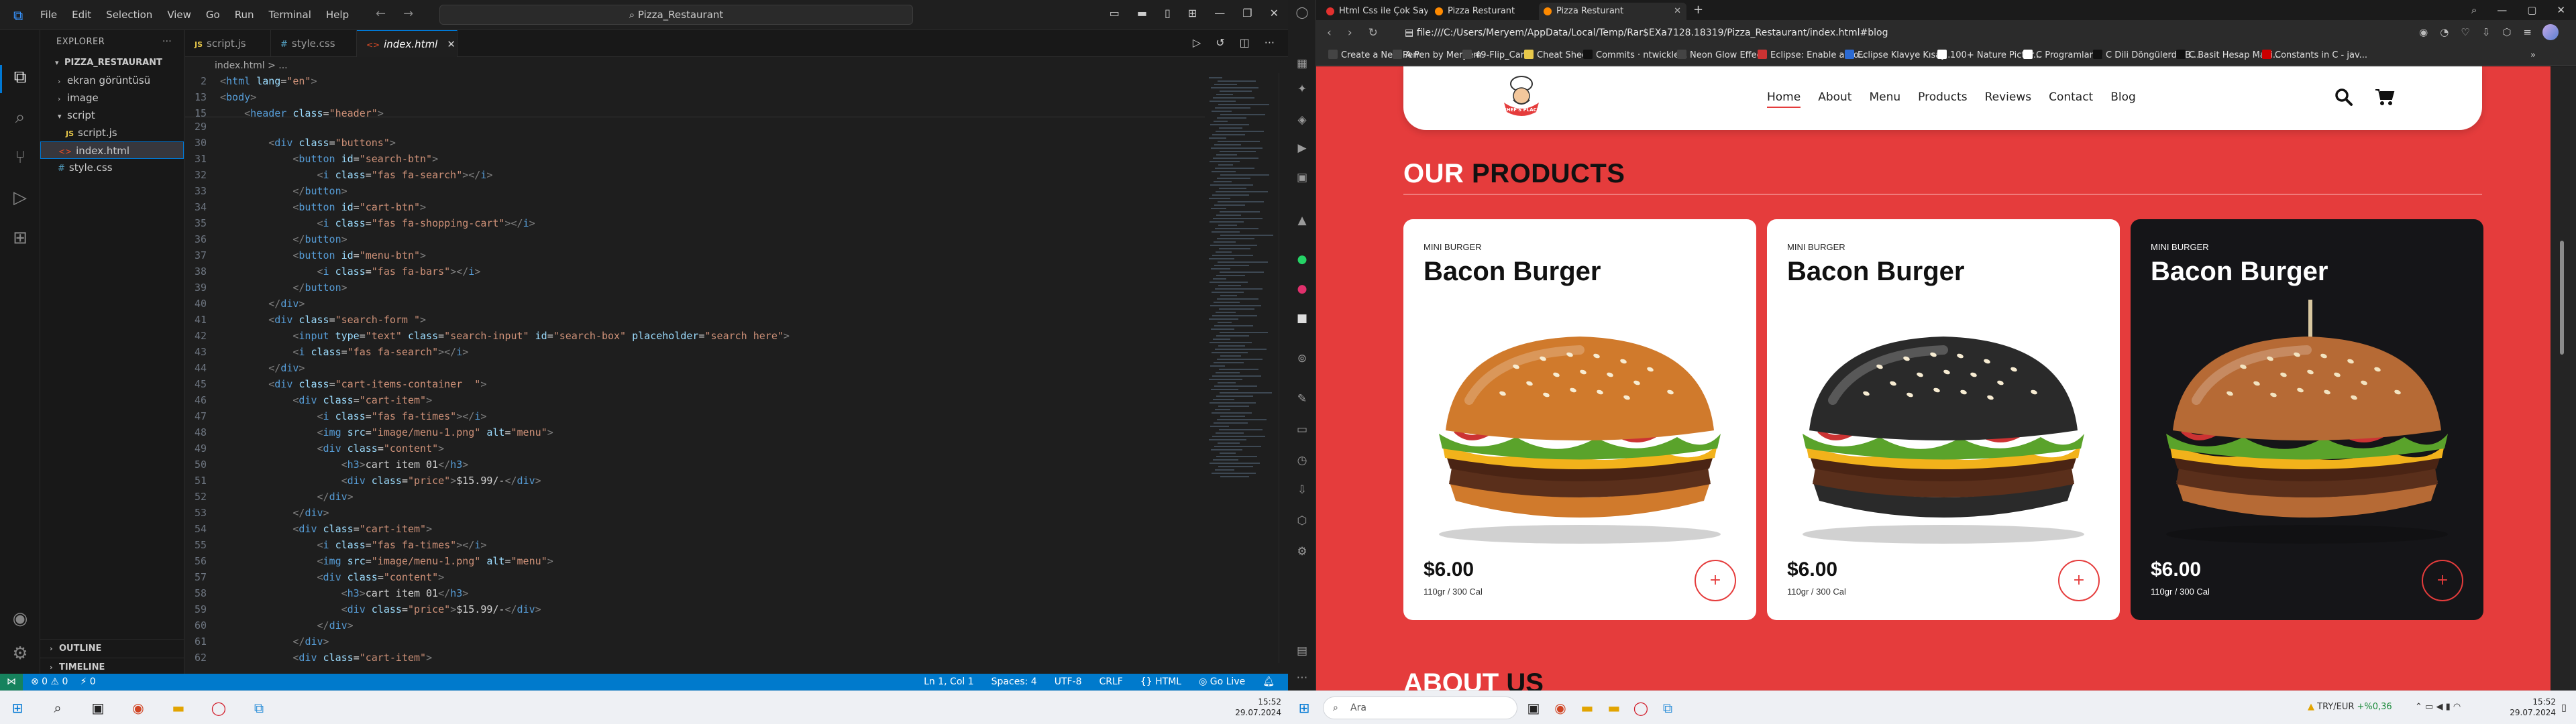  Describe the element at coordinates (695, 320) in the screenshot. I see `code-line: 41 <div class="search-form ">` at that location.